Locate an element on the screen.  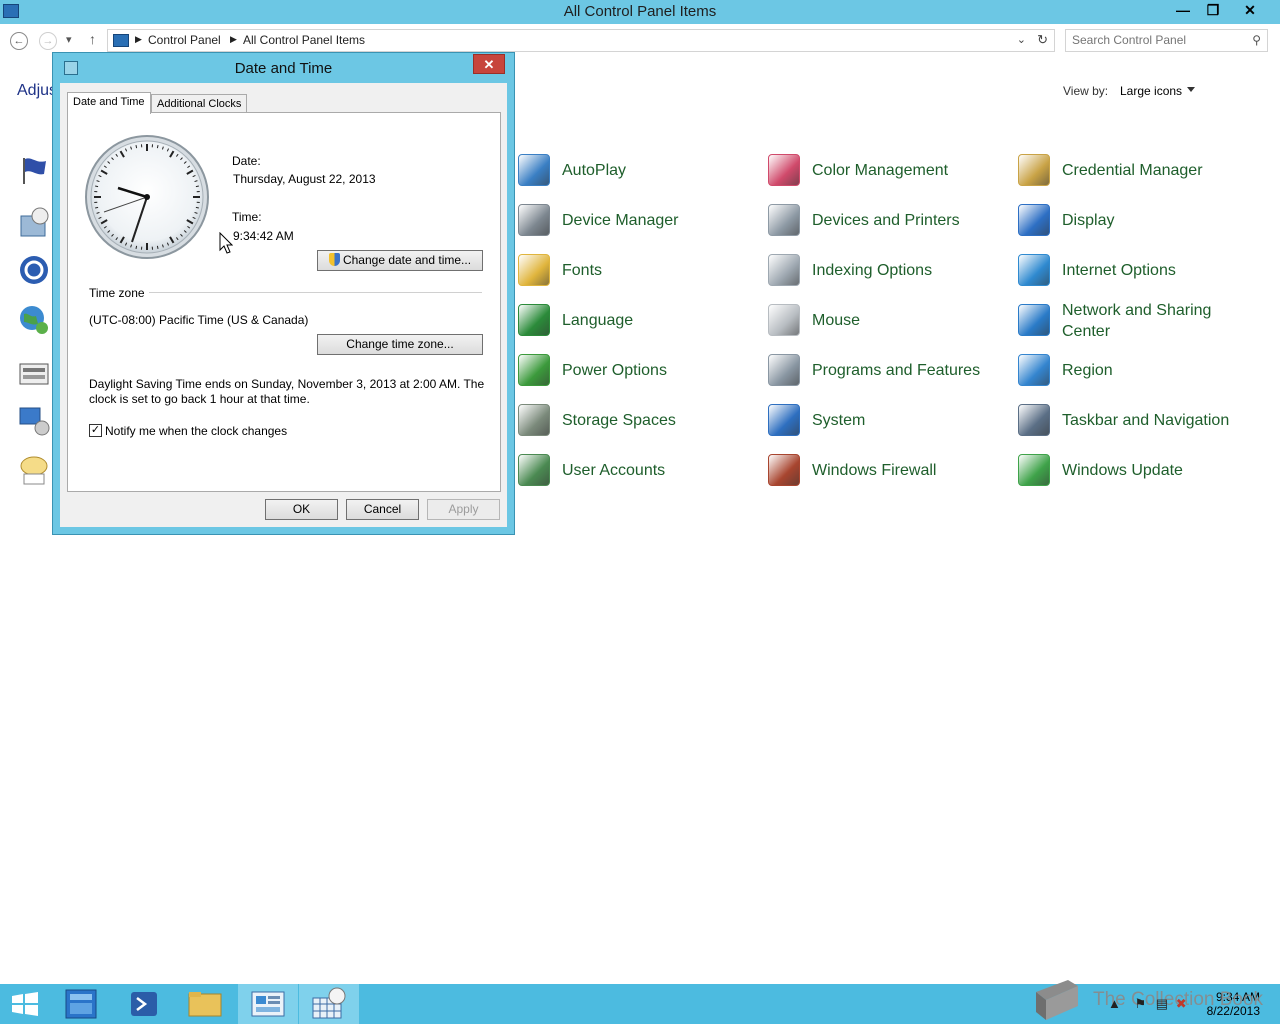
date-value: Thursday, August 22, 2013 is located at coordinates (304, 179).